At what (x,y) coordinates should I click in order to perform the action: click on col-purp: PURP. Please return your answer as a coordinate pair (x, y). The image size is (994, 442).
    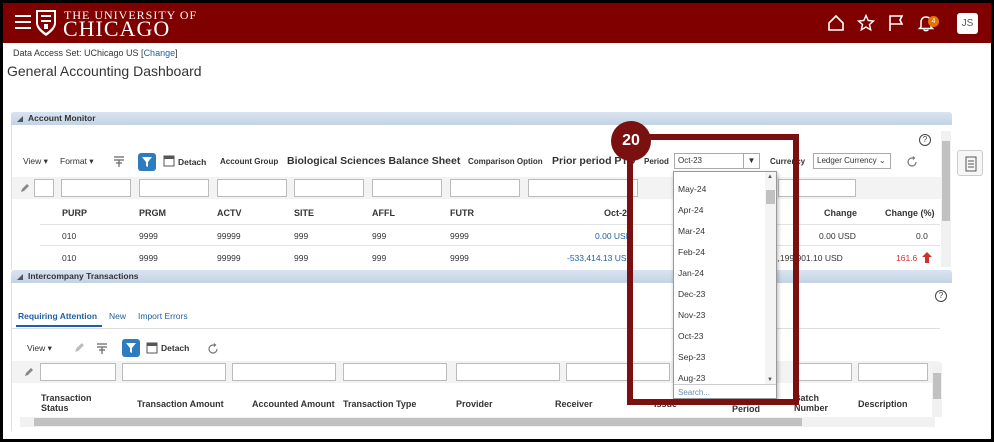
    Looking at the image, I should click on (74, 213).